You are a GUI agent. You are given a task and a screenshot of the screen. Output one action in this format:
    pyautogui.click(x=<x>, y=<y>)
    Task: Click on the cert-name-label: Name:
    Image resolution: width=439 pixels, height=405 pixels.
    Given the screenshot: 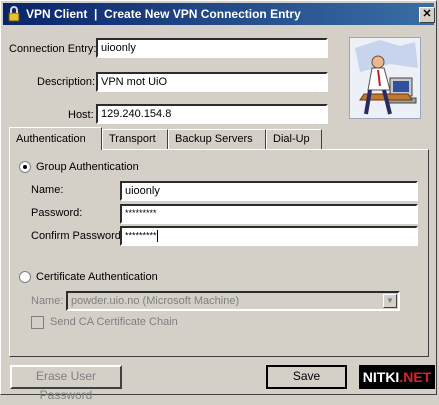 What is the action you would take?
    pyautogui.click(x=47, y=301)
    